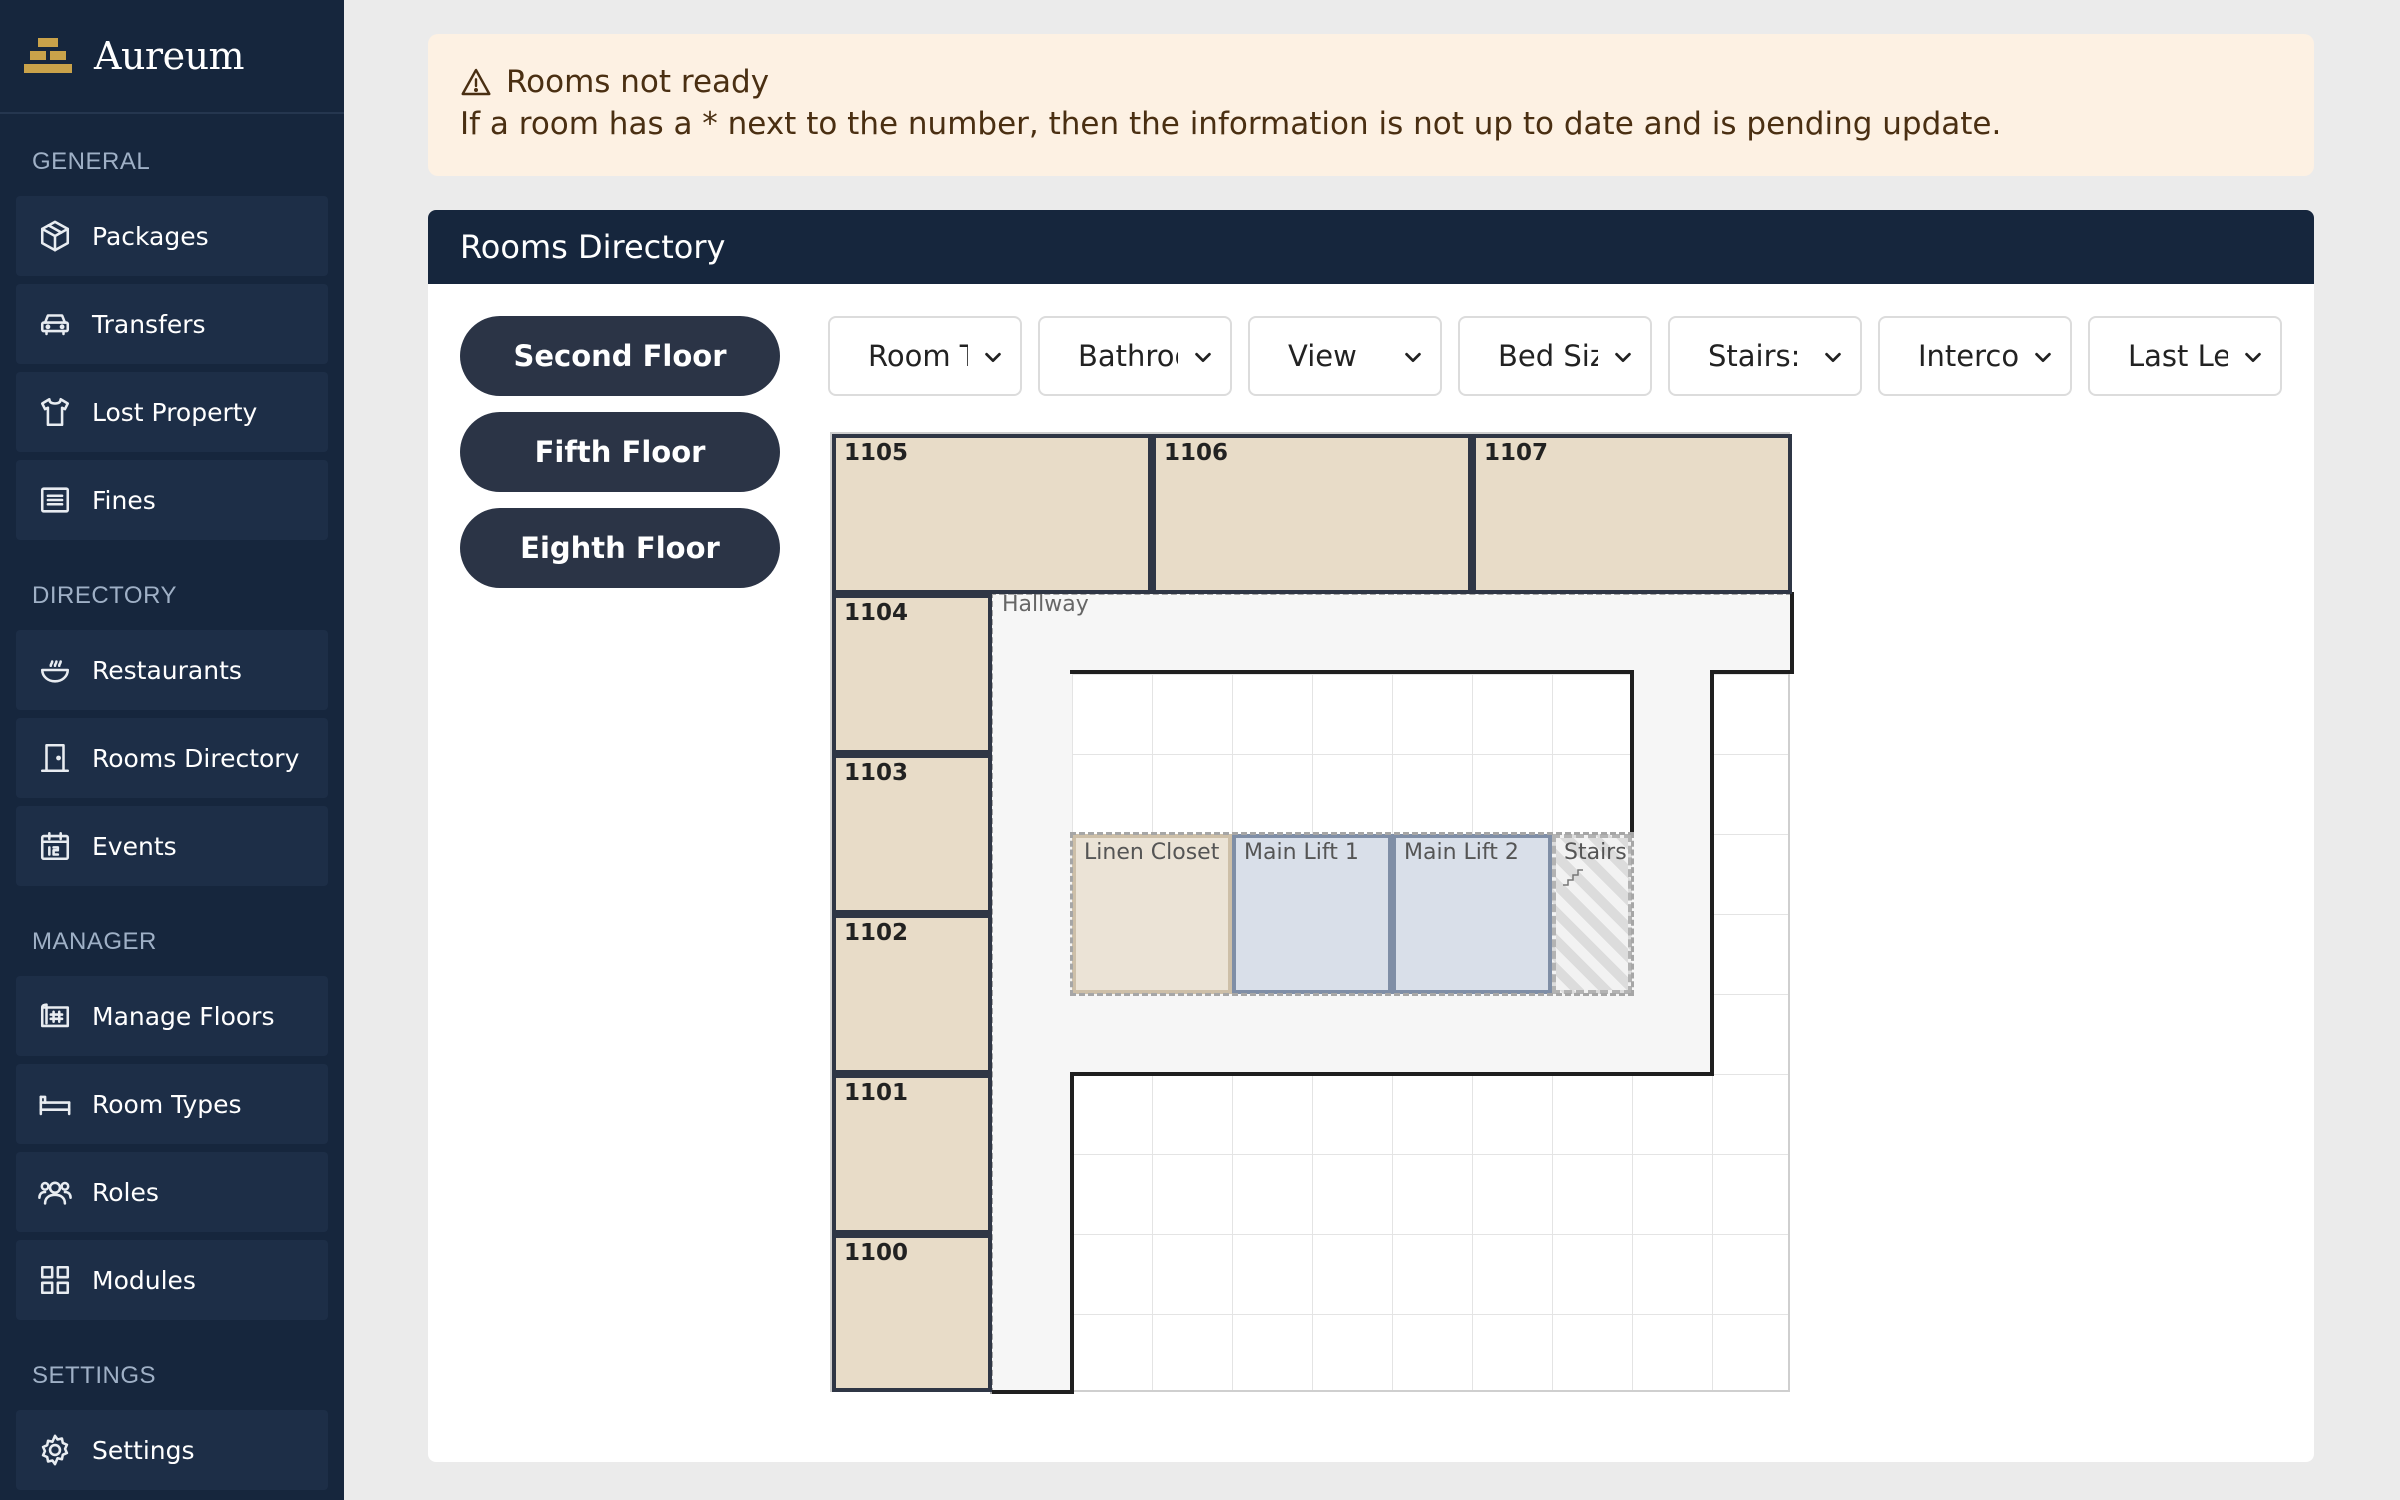 The image size is (2400, 1500). Describe the element at coordinates (476, 82) in the screenshot. I see `warning-icon` at that location.